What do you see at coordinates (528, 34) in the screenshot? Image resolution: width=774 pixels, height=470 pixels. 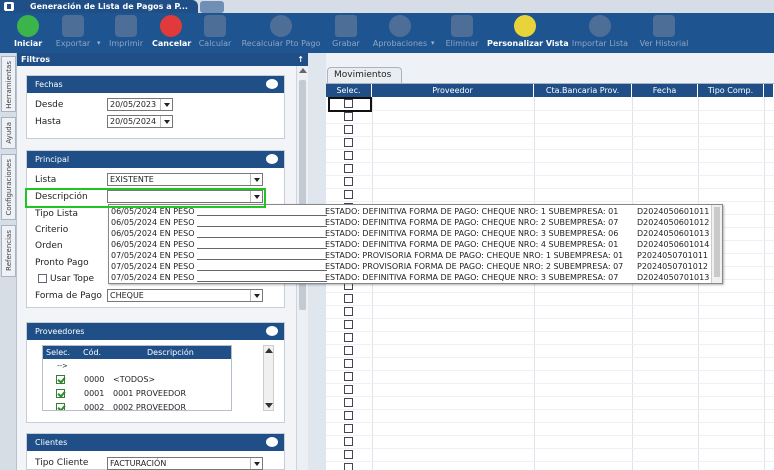 I see `personalizar-vista-button: Personalizar Vista` at bounding box center [528, 34].